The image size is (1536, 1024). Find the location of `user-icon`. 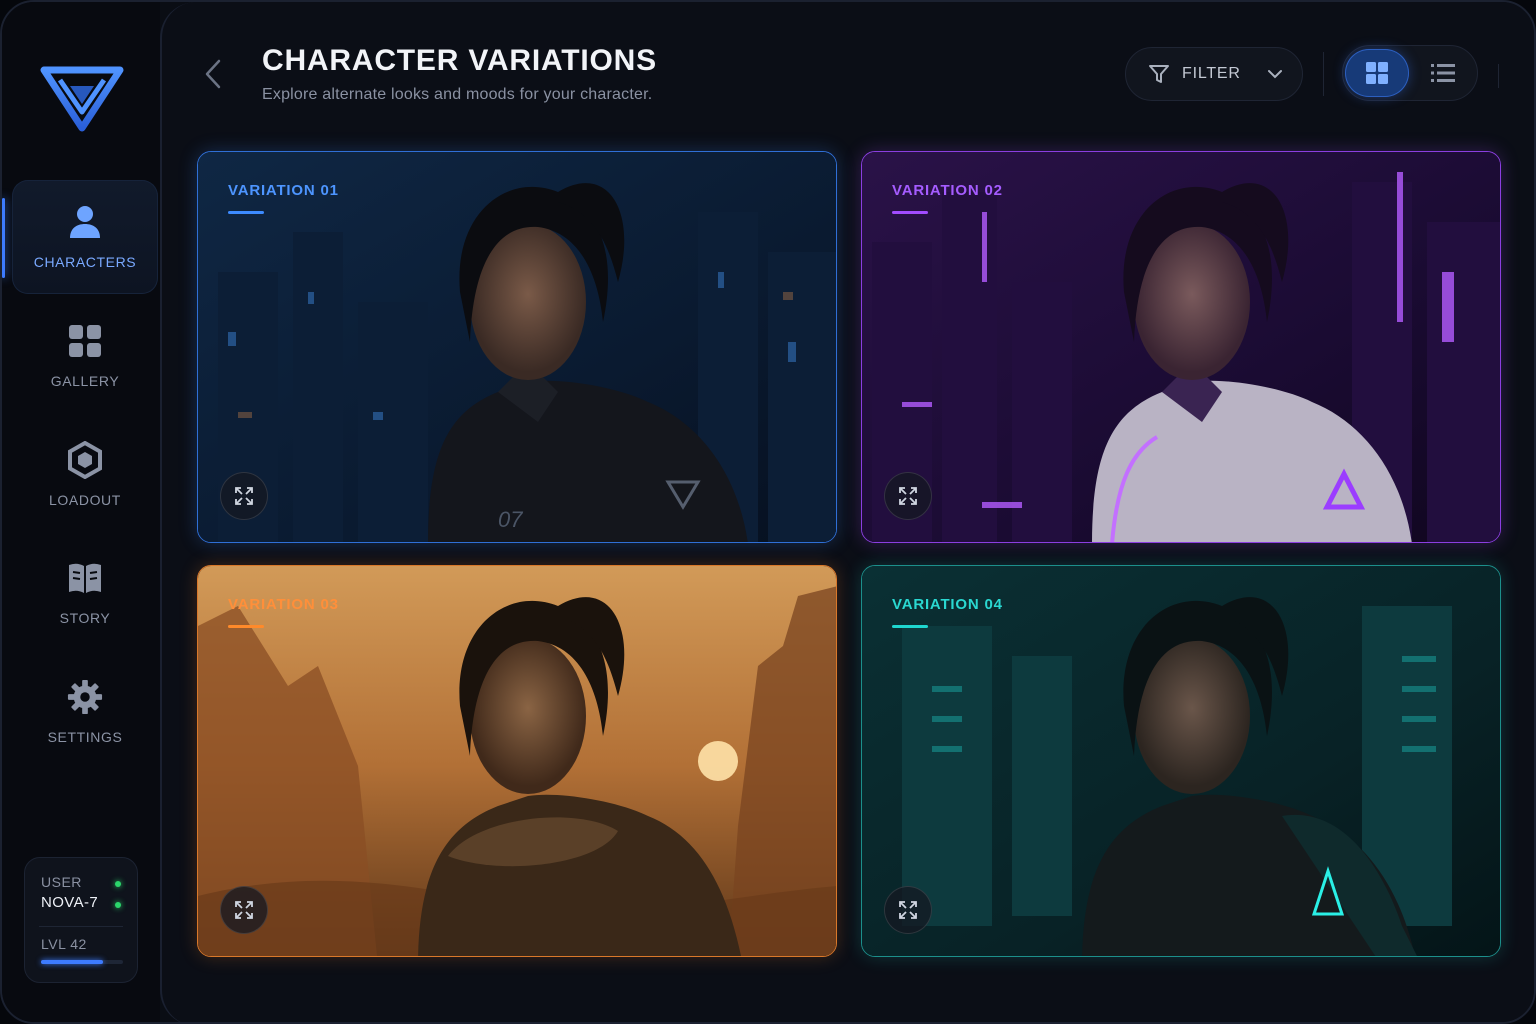

user-icon is located at coordinates (85, 222).